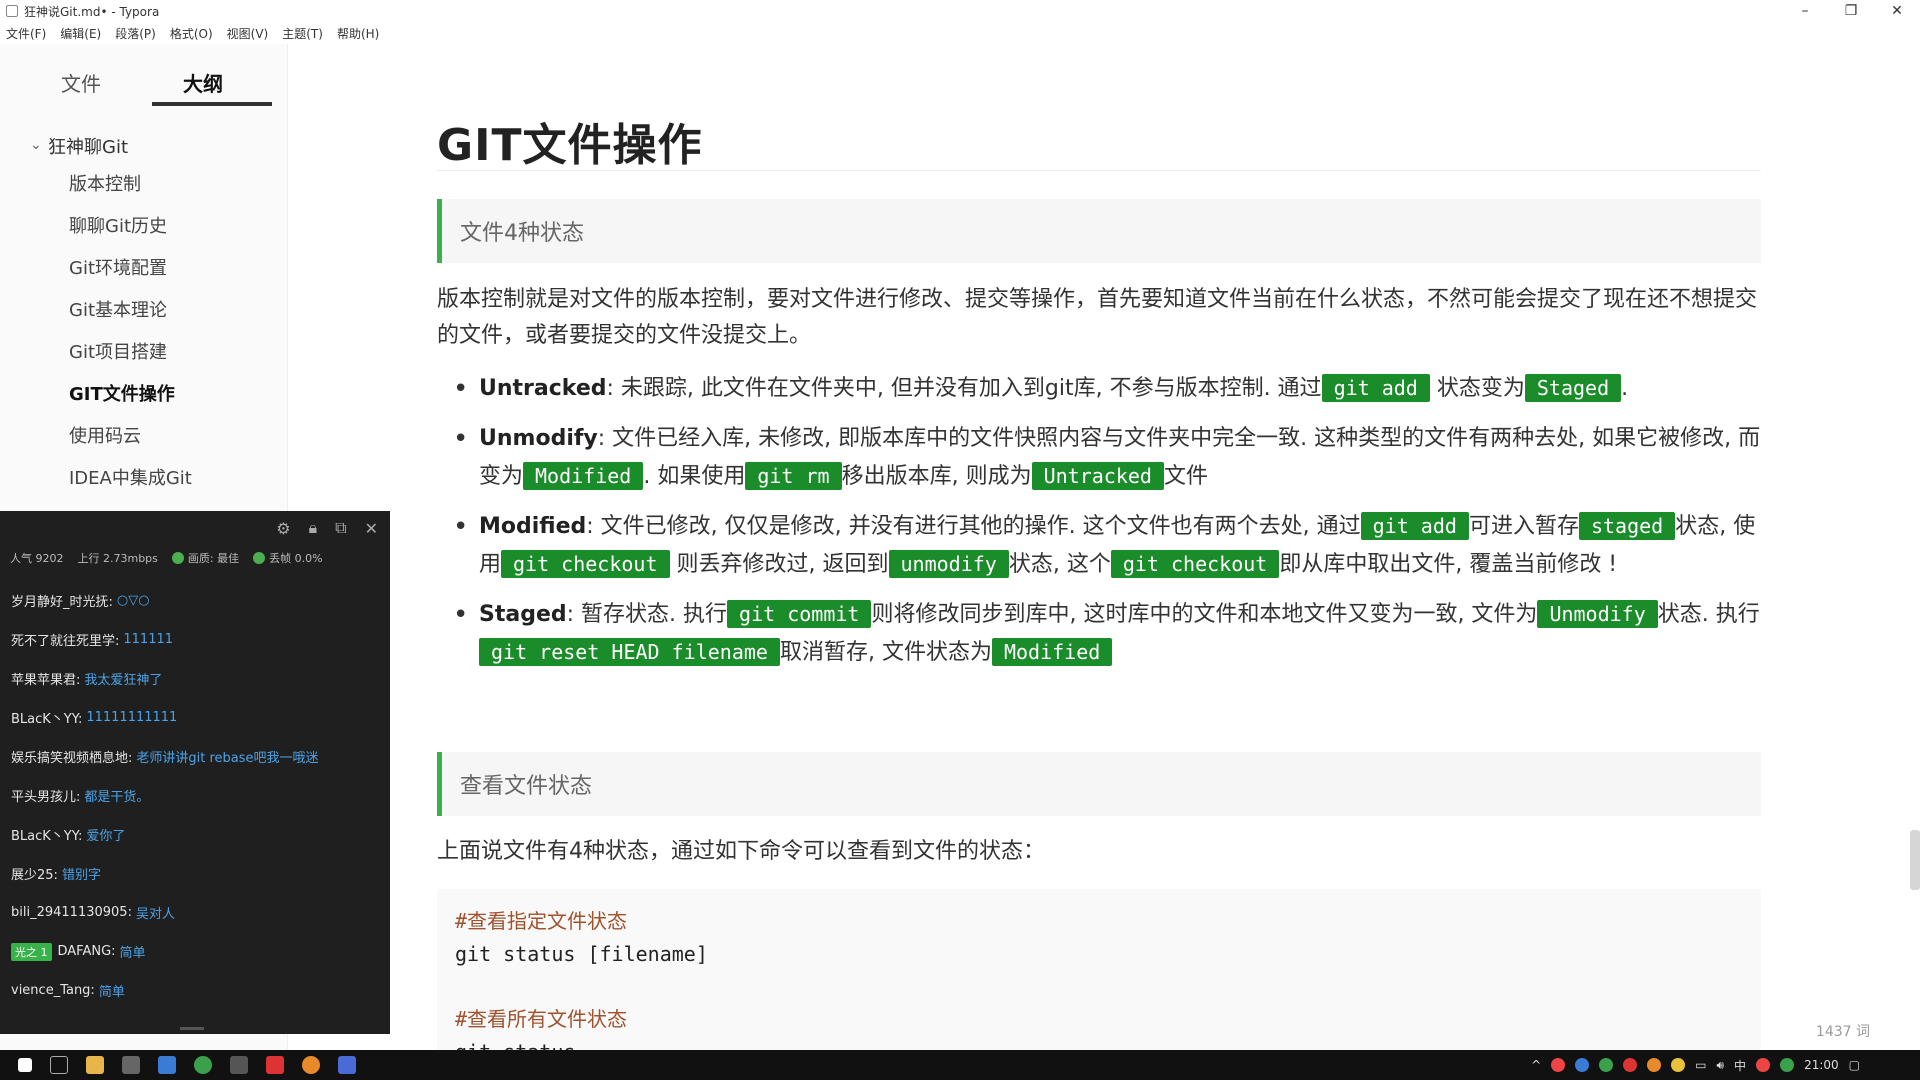  I want to click on chevron-up-icon: ^, so click(1536, 1065).